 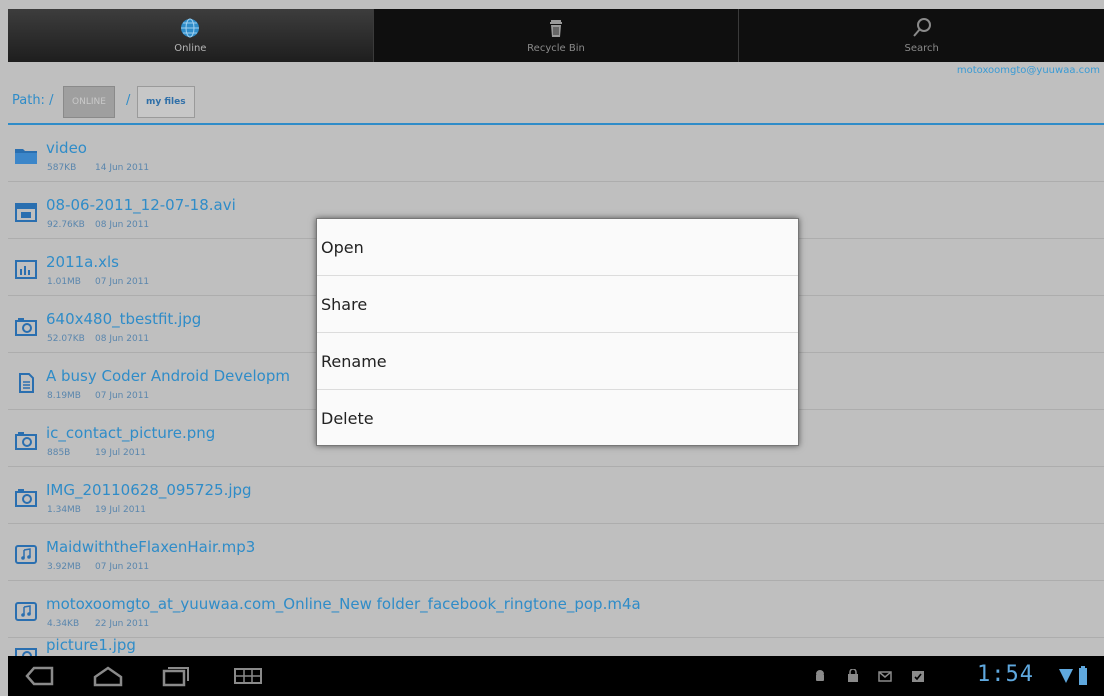 I want to click on breadcrumb: Path: / ONLINE / my files, so click(x=556, y=102).